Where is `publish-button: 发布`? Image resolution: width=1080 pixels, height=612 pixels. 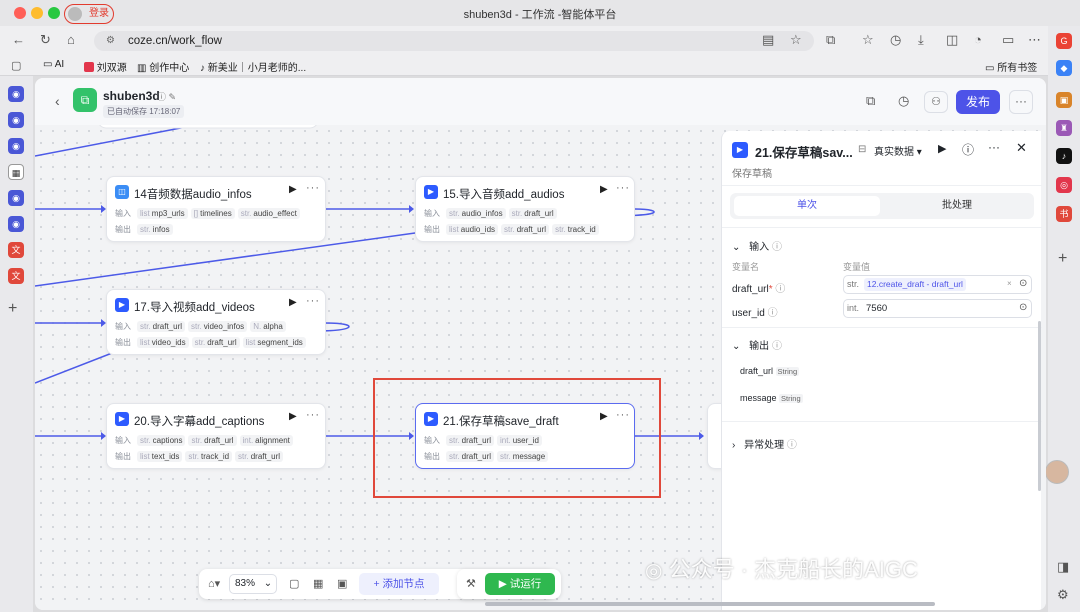 publish-button: 发布 is located at coordinates (978, 102).